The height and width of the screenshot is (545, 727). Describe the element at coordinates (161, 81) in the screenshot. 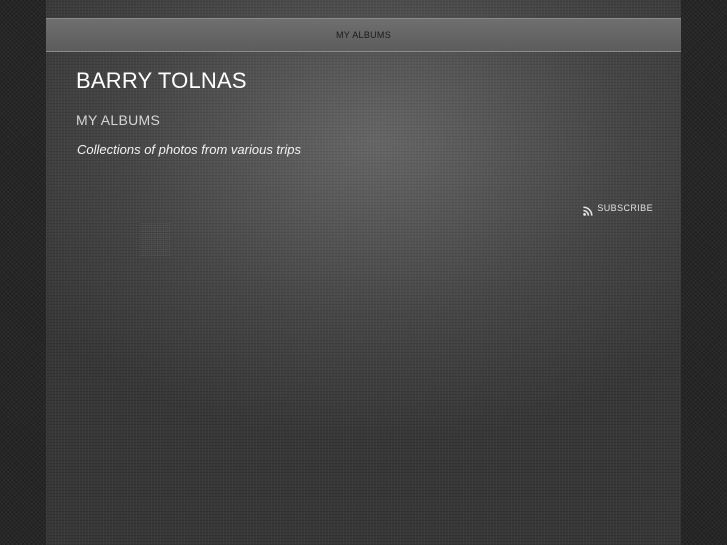

I see `site-title: BARRY TOLNAS` at that location.